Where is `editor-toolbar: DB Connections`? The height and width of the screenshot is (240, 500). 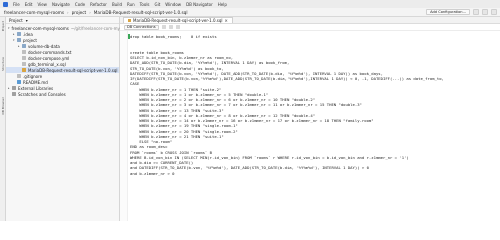 editor-toolbar: DB Connections is located at coordinates (310, 27).